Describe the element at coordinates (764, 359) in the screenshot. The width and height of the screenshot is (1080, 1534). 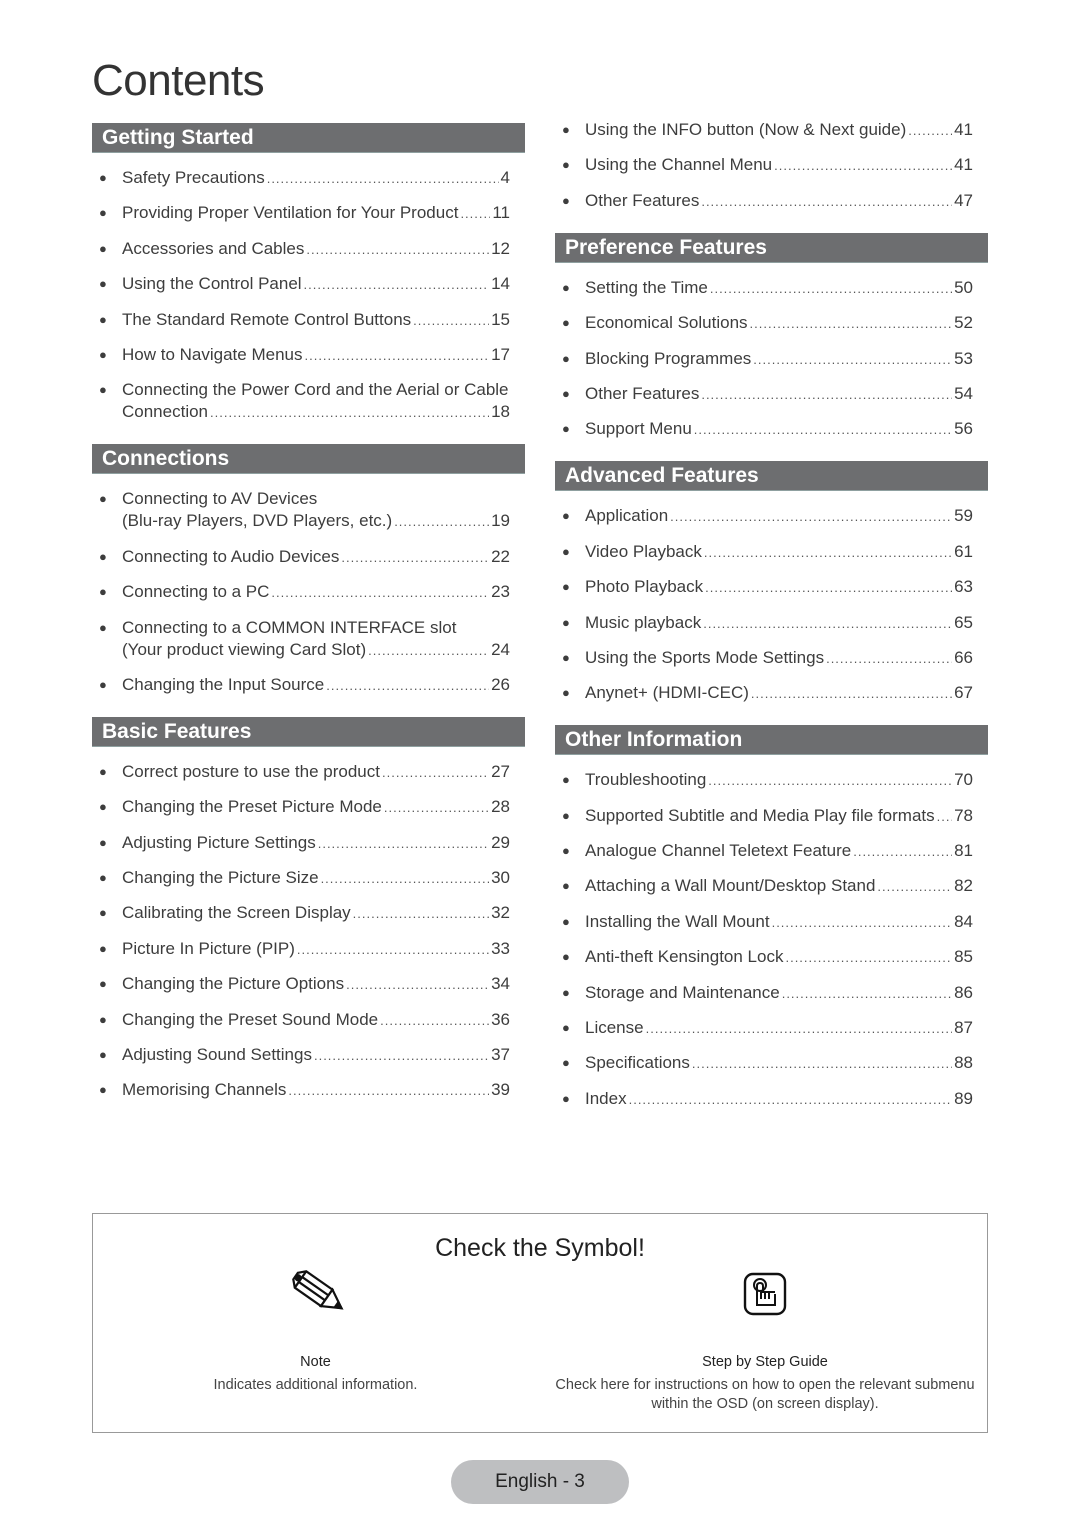
I see `toc-entry: ● Blocking Programmes 53` at that location.